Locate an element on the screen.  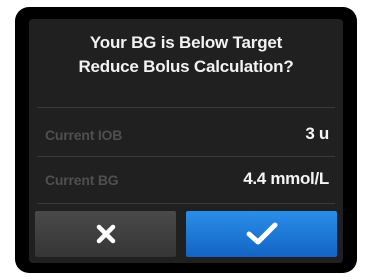
bg-value: 4.4 mmol/L is located at coordinates (286, 178).